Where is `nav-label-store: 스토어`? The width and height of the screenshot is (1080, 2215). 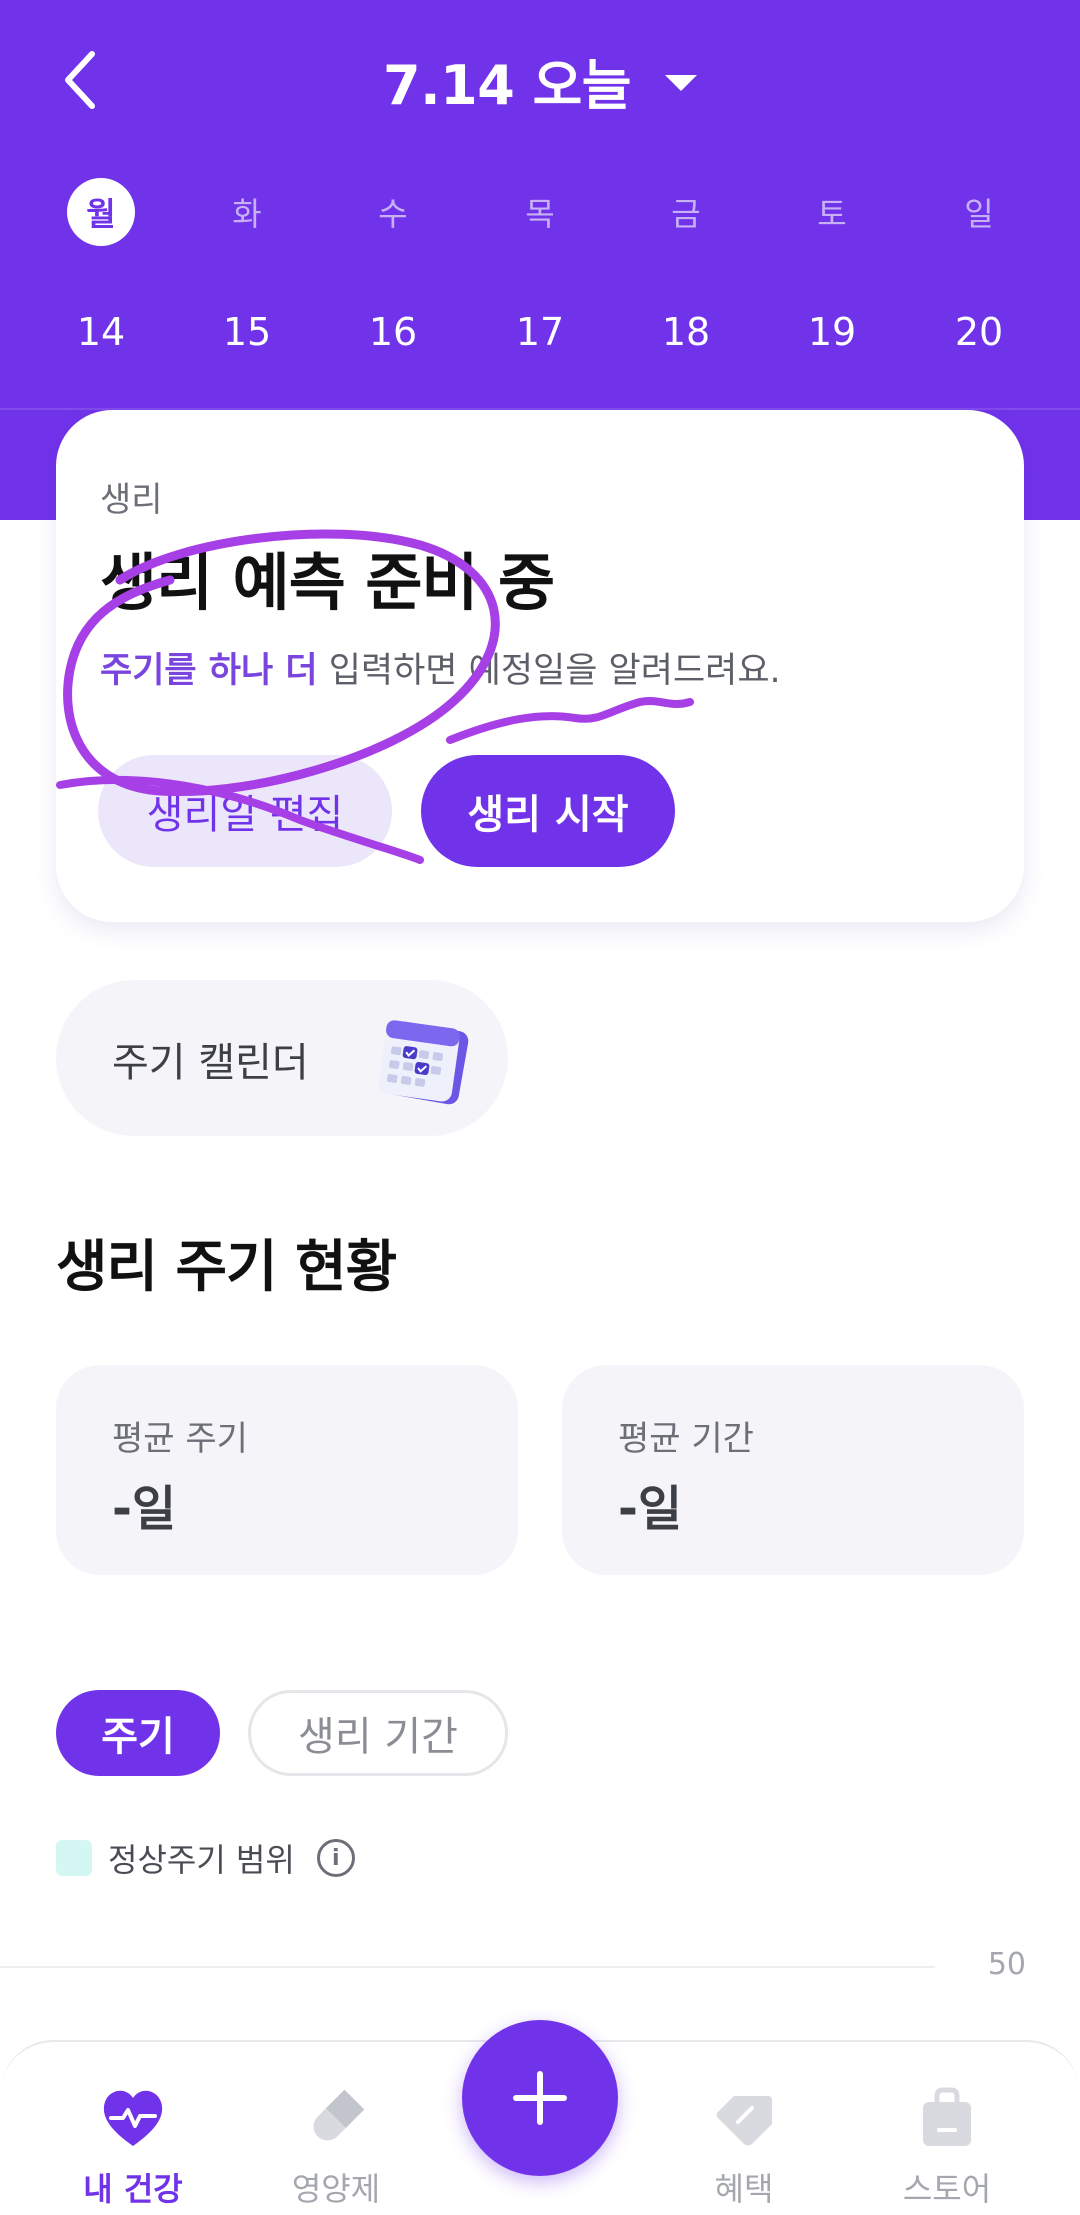
nav-label-store: 스토어 is located at coordinates (947, 2189).